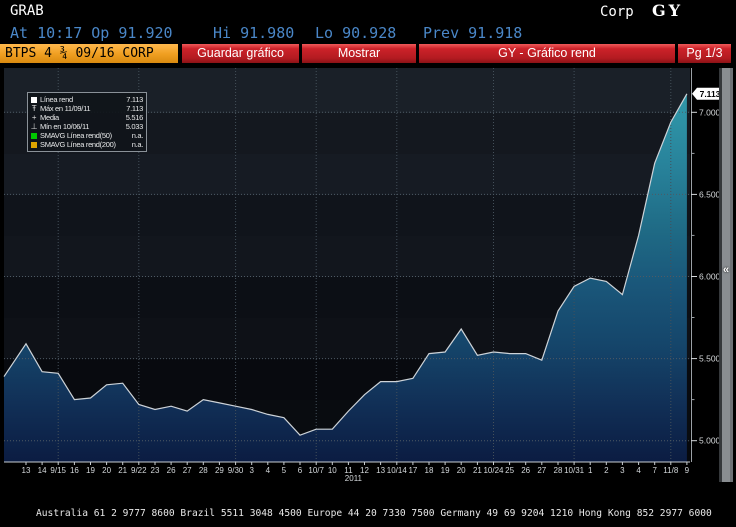 The width and height of the screenshot is (736, 527). Describe the element at coordinates (78, 144) in the screenshot. I see `legend-label: SMAVG Línea rend(200)` at that location.